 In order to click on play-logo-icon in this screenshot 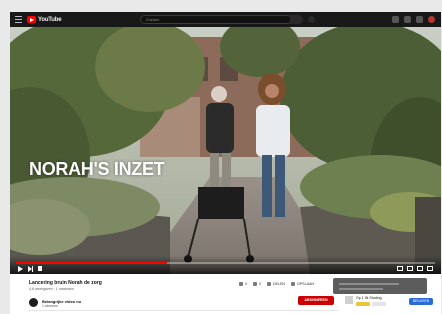, I will do `click(31, 19)`.